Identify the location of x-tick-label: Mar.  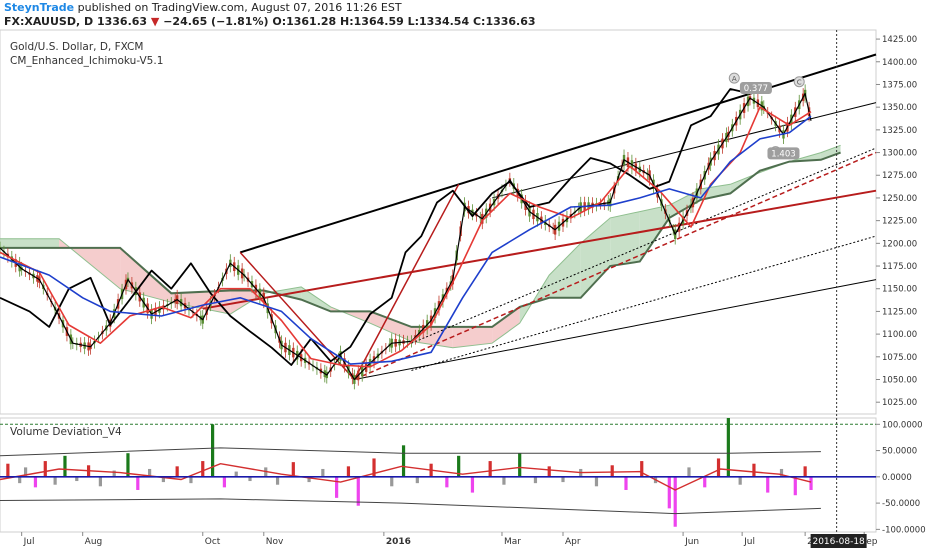
(512, 542).